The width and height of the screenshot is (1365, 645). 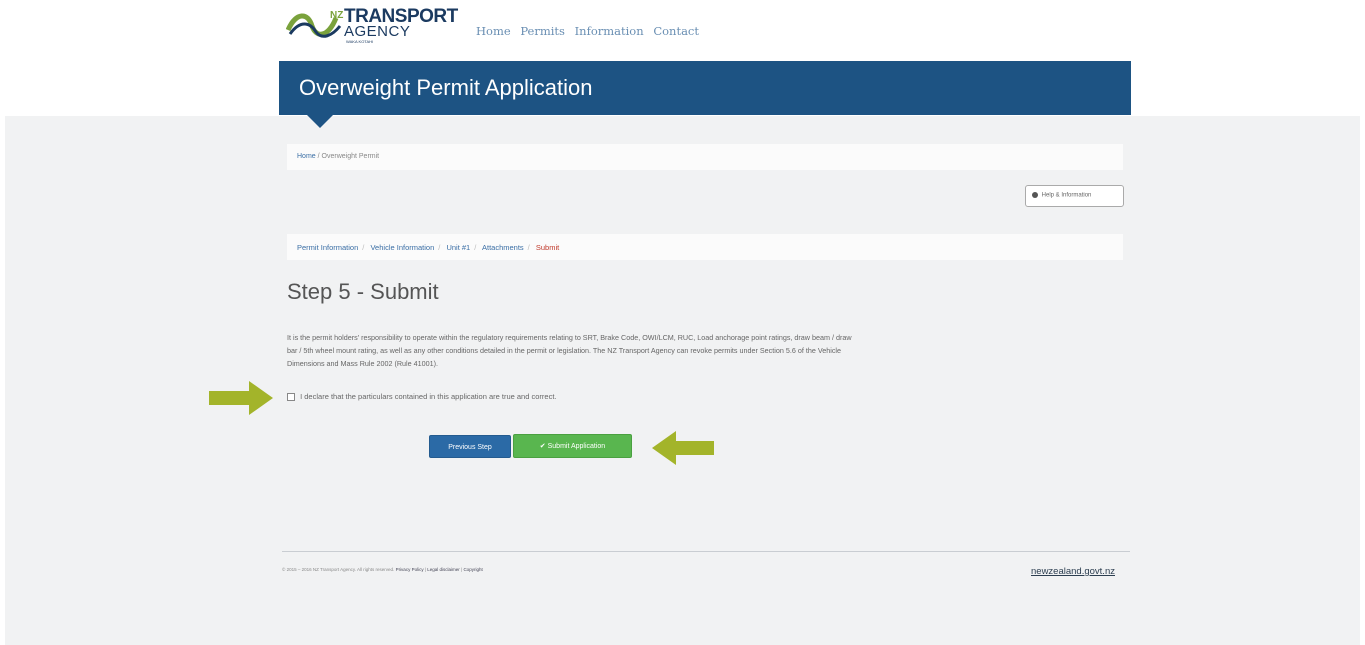 What do you see at coordinates (443, 569) in the screenshot?
I see `legal-disclaimer-link: Legal disclaimer` at bounding box center [443, 569].